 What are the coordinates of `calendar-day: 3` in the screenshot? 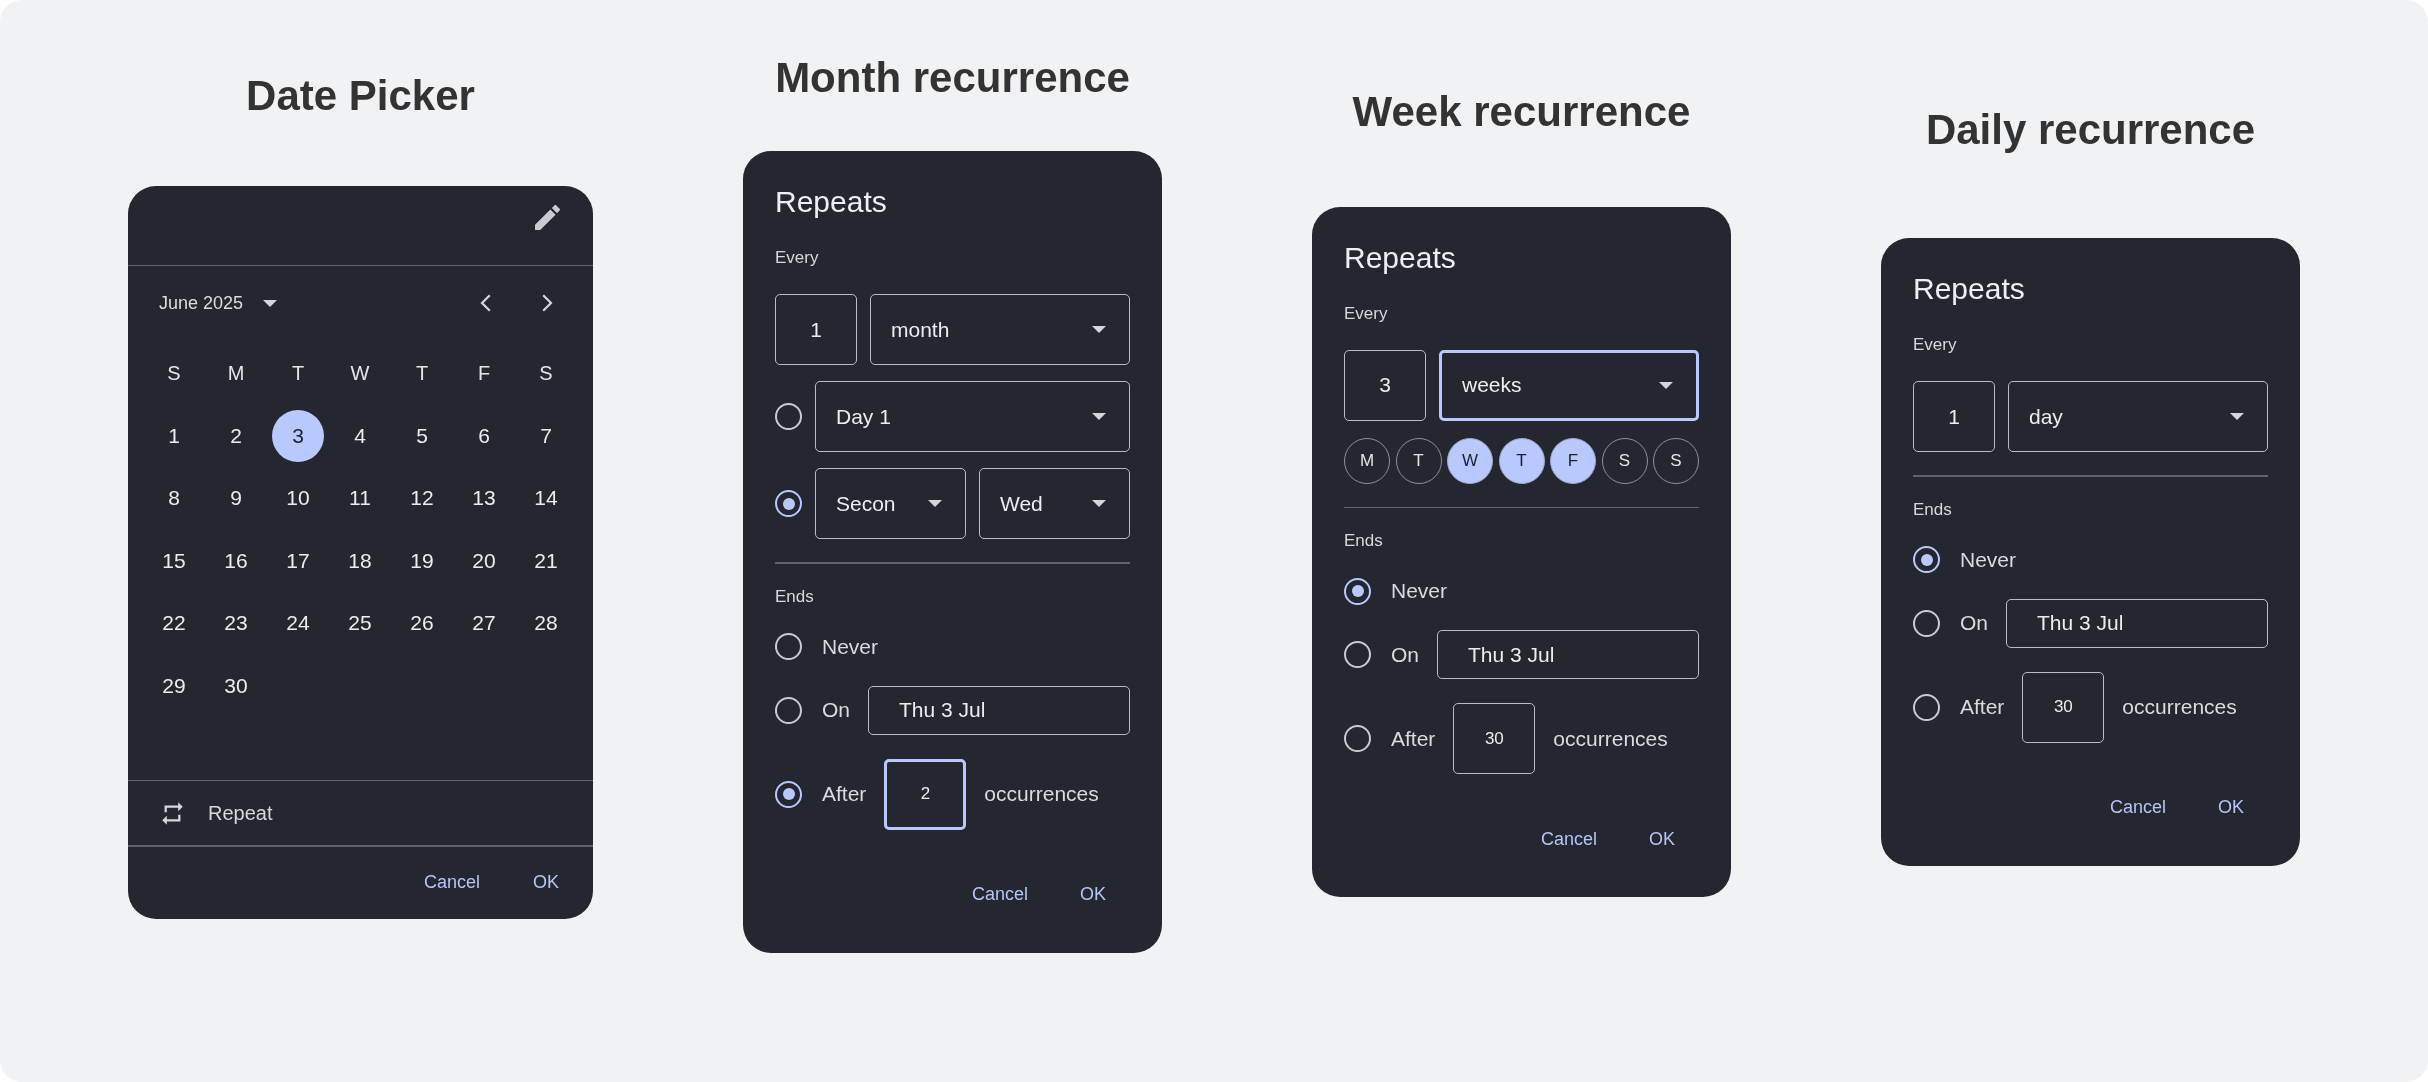 It's located at (298, 435).